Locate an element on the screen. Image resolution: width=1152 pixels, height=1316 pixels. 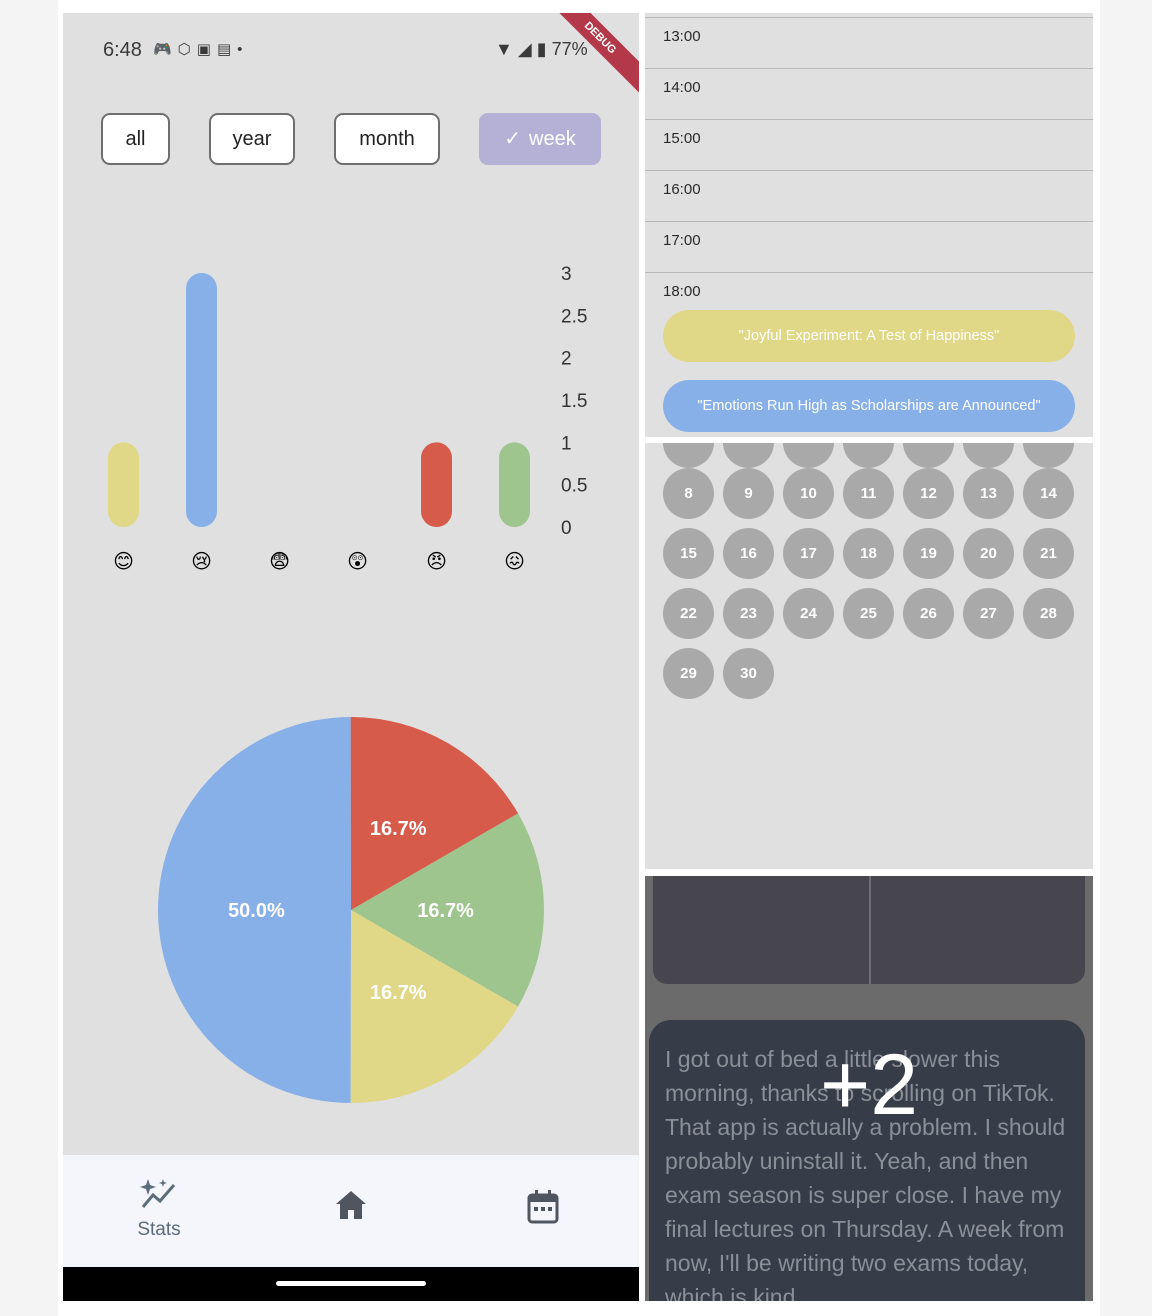
time-slot: 13:00 is located at coordinates (869, 42).